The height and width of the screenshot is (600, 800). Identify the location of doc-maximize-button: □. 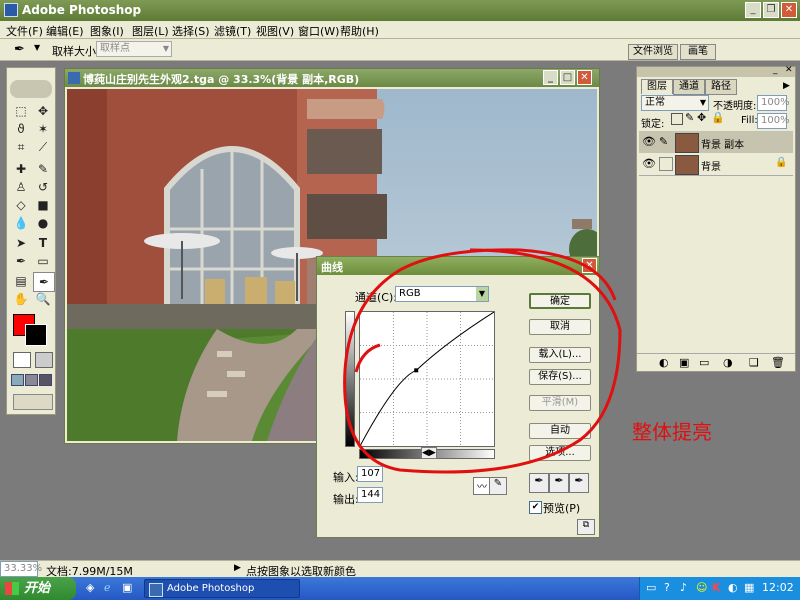
(567, 77).